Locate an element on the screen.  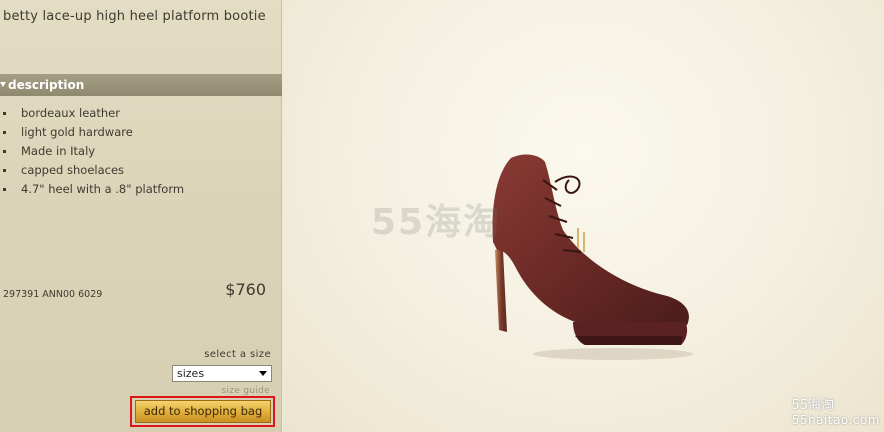
collapse-triangle-icon is located at coordinates (3, 84).